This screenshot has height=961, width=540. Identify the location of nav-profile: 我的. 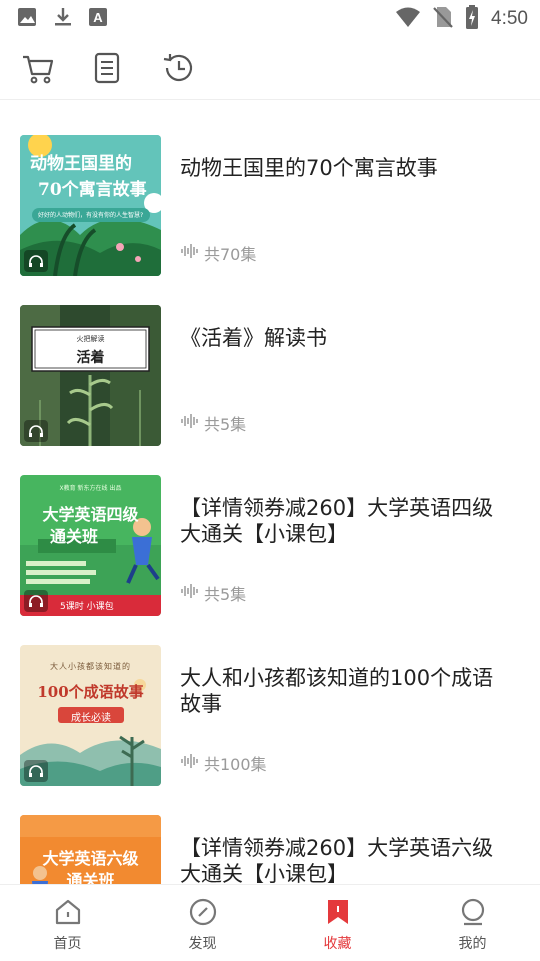
(472, 923).